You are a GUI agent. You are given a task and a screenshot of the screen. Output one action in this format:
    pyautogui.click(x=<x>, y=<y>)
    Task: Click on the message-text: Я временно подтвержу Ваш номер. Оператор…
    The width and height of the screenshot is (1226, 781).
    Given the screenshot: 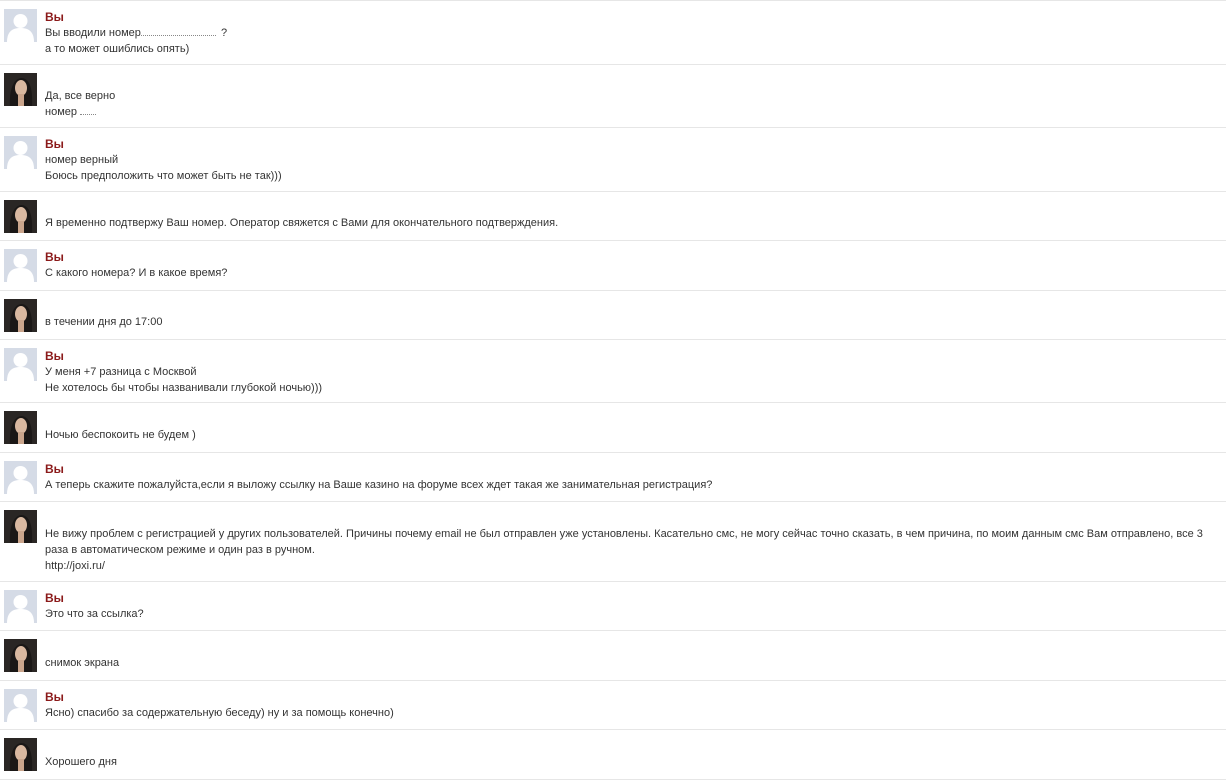 What is the action you would take?
    pyautogui.click(x=302, y=223)
    